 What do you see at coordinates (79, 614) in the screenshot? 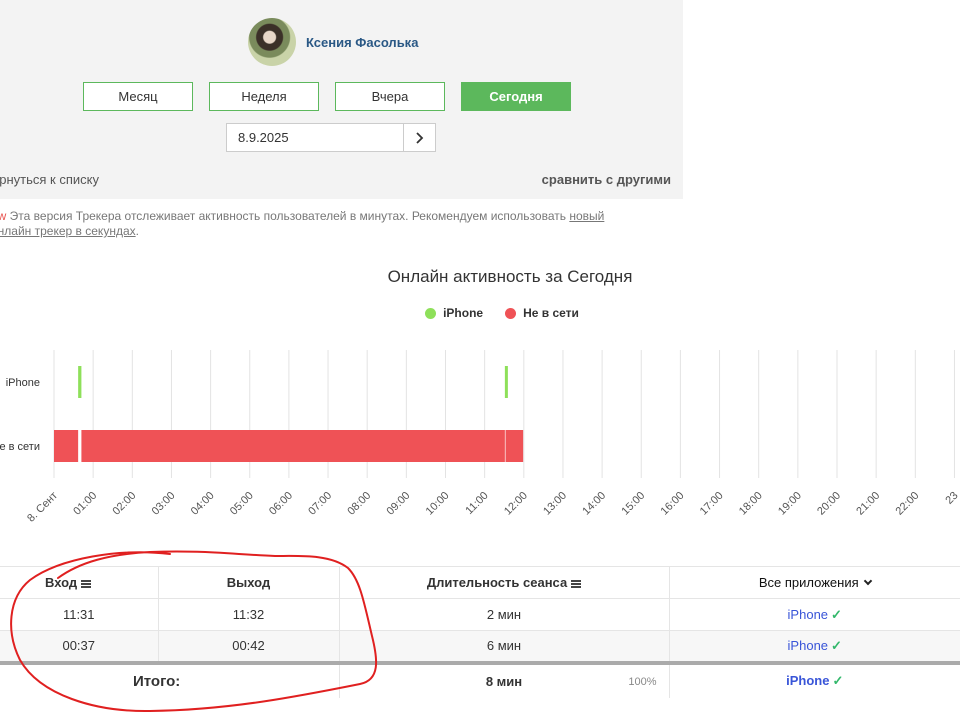
I see `cell-enter: 11:31` at bounding box center [79, 614].